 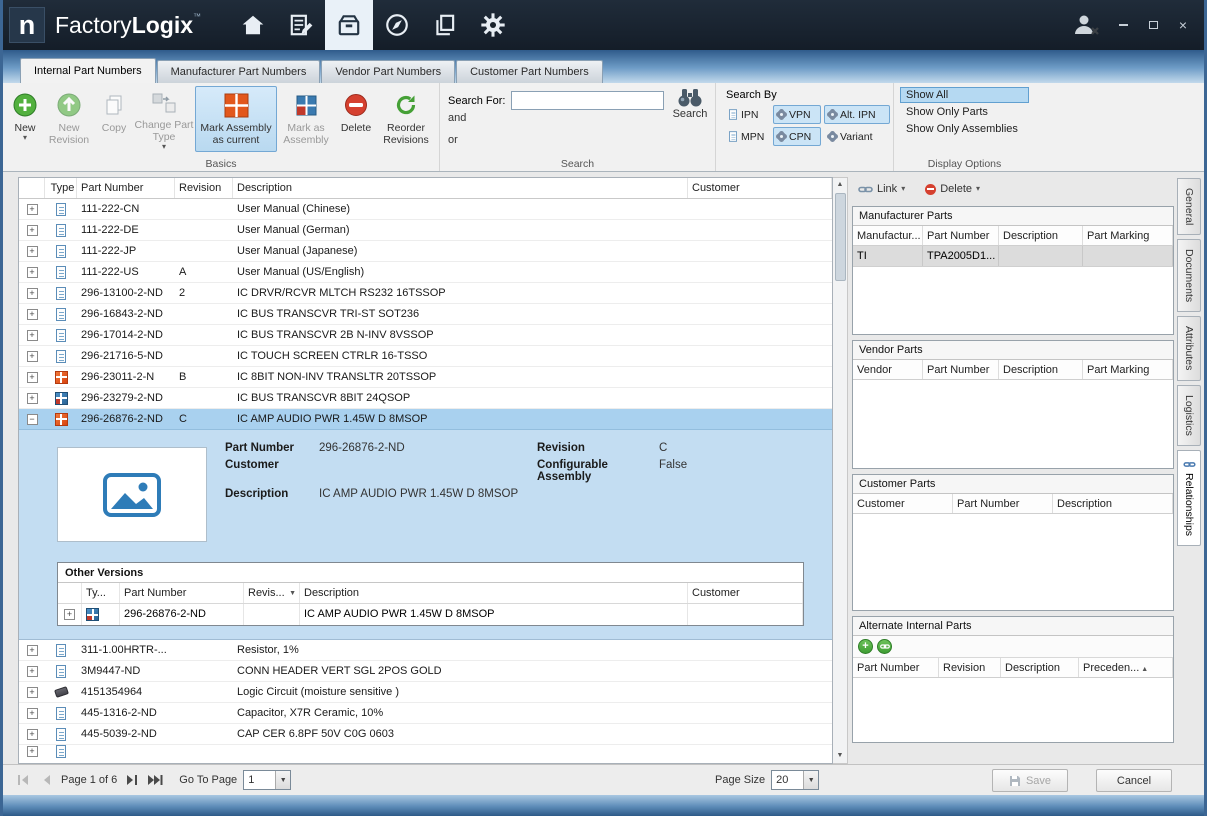 I want to click on tab-relationships: Relationships, so click(x=1189, y=497).